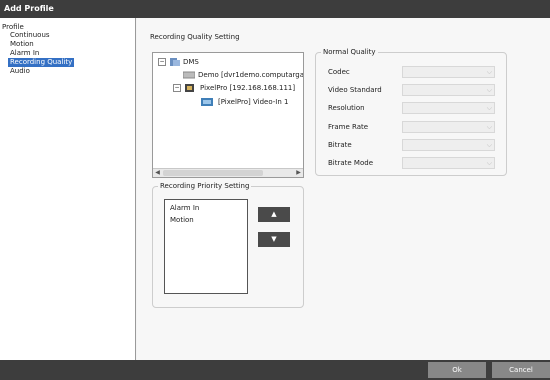 This screenshot has height=380, width=550. I want to click on resolution-label: Resolution, so click(346, 108).